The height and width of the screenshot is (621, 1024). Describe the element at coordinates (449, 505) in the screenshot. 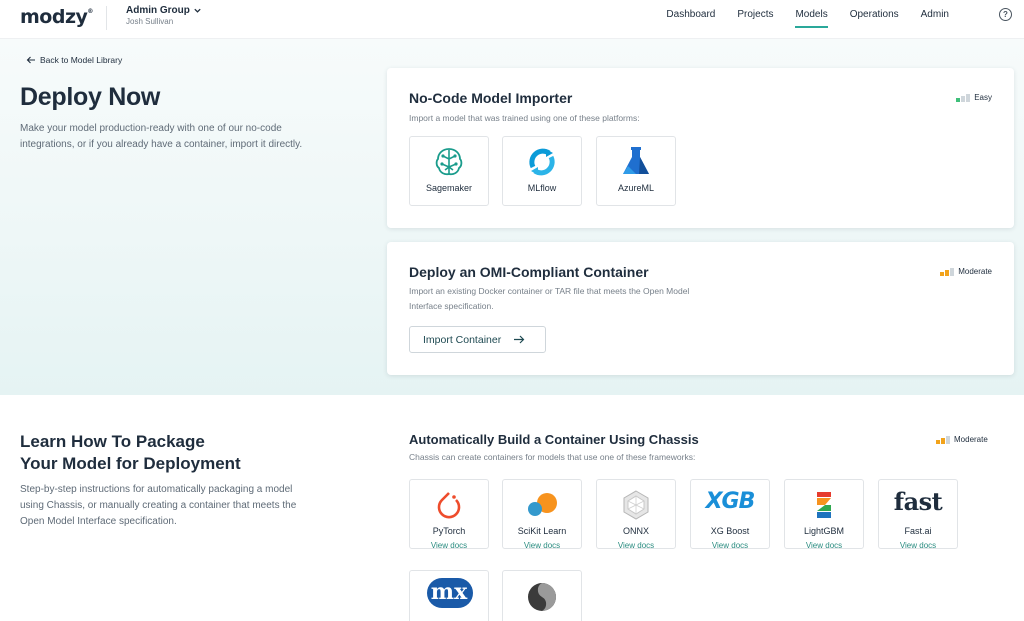

I see `pytorch-icon` at that location.